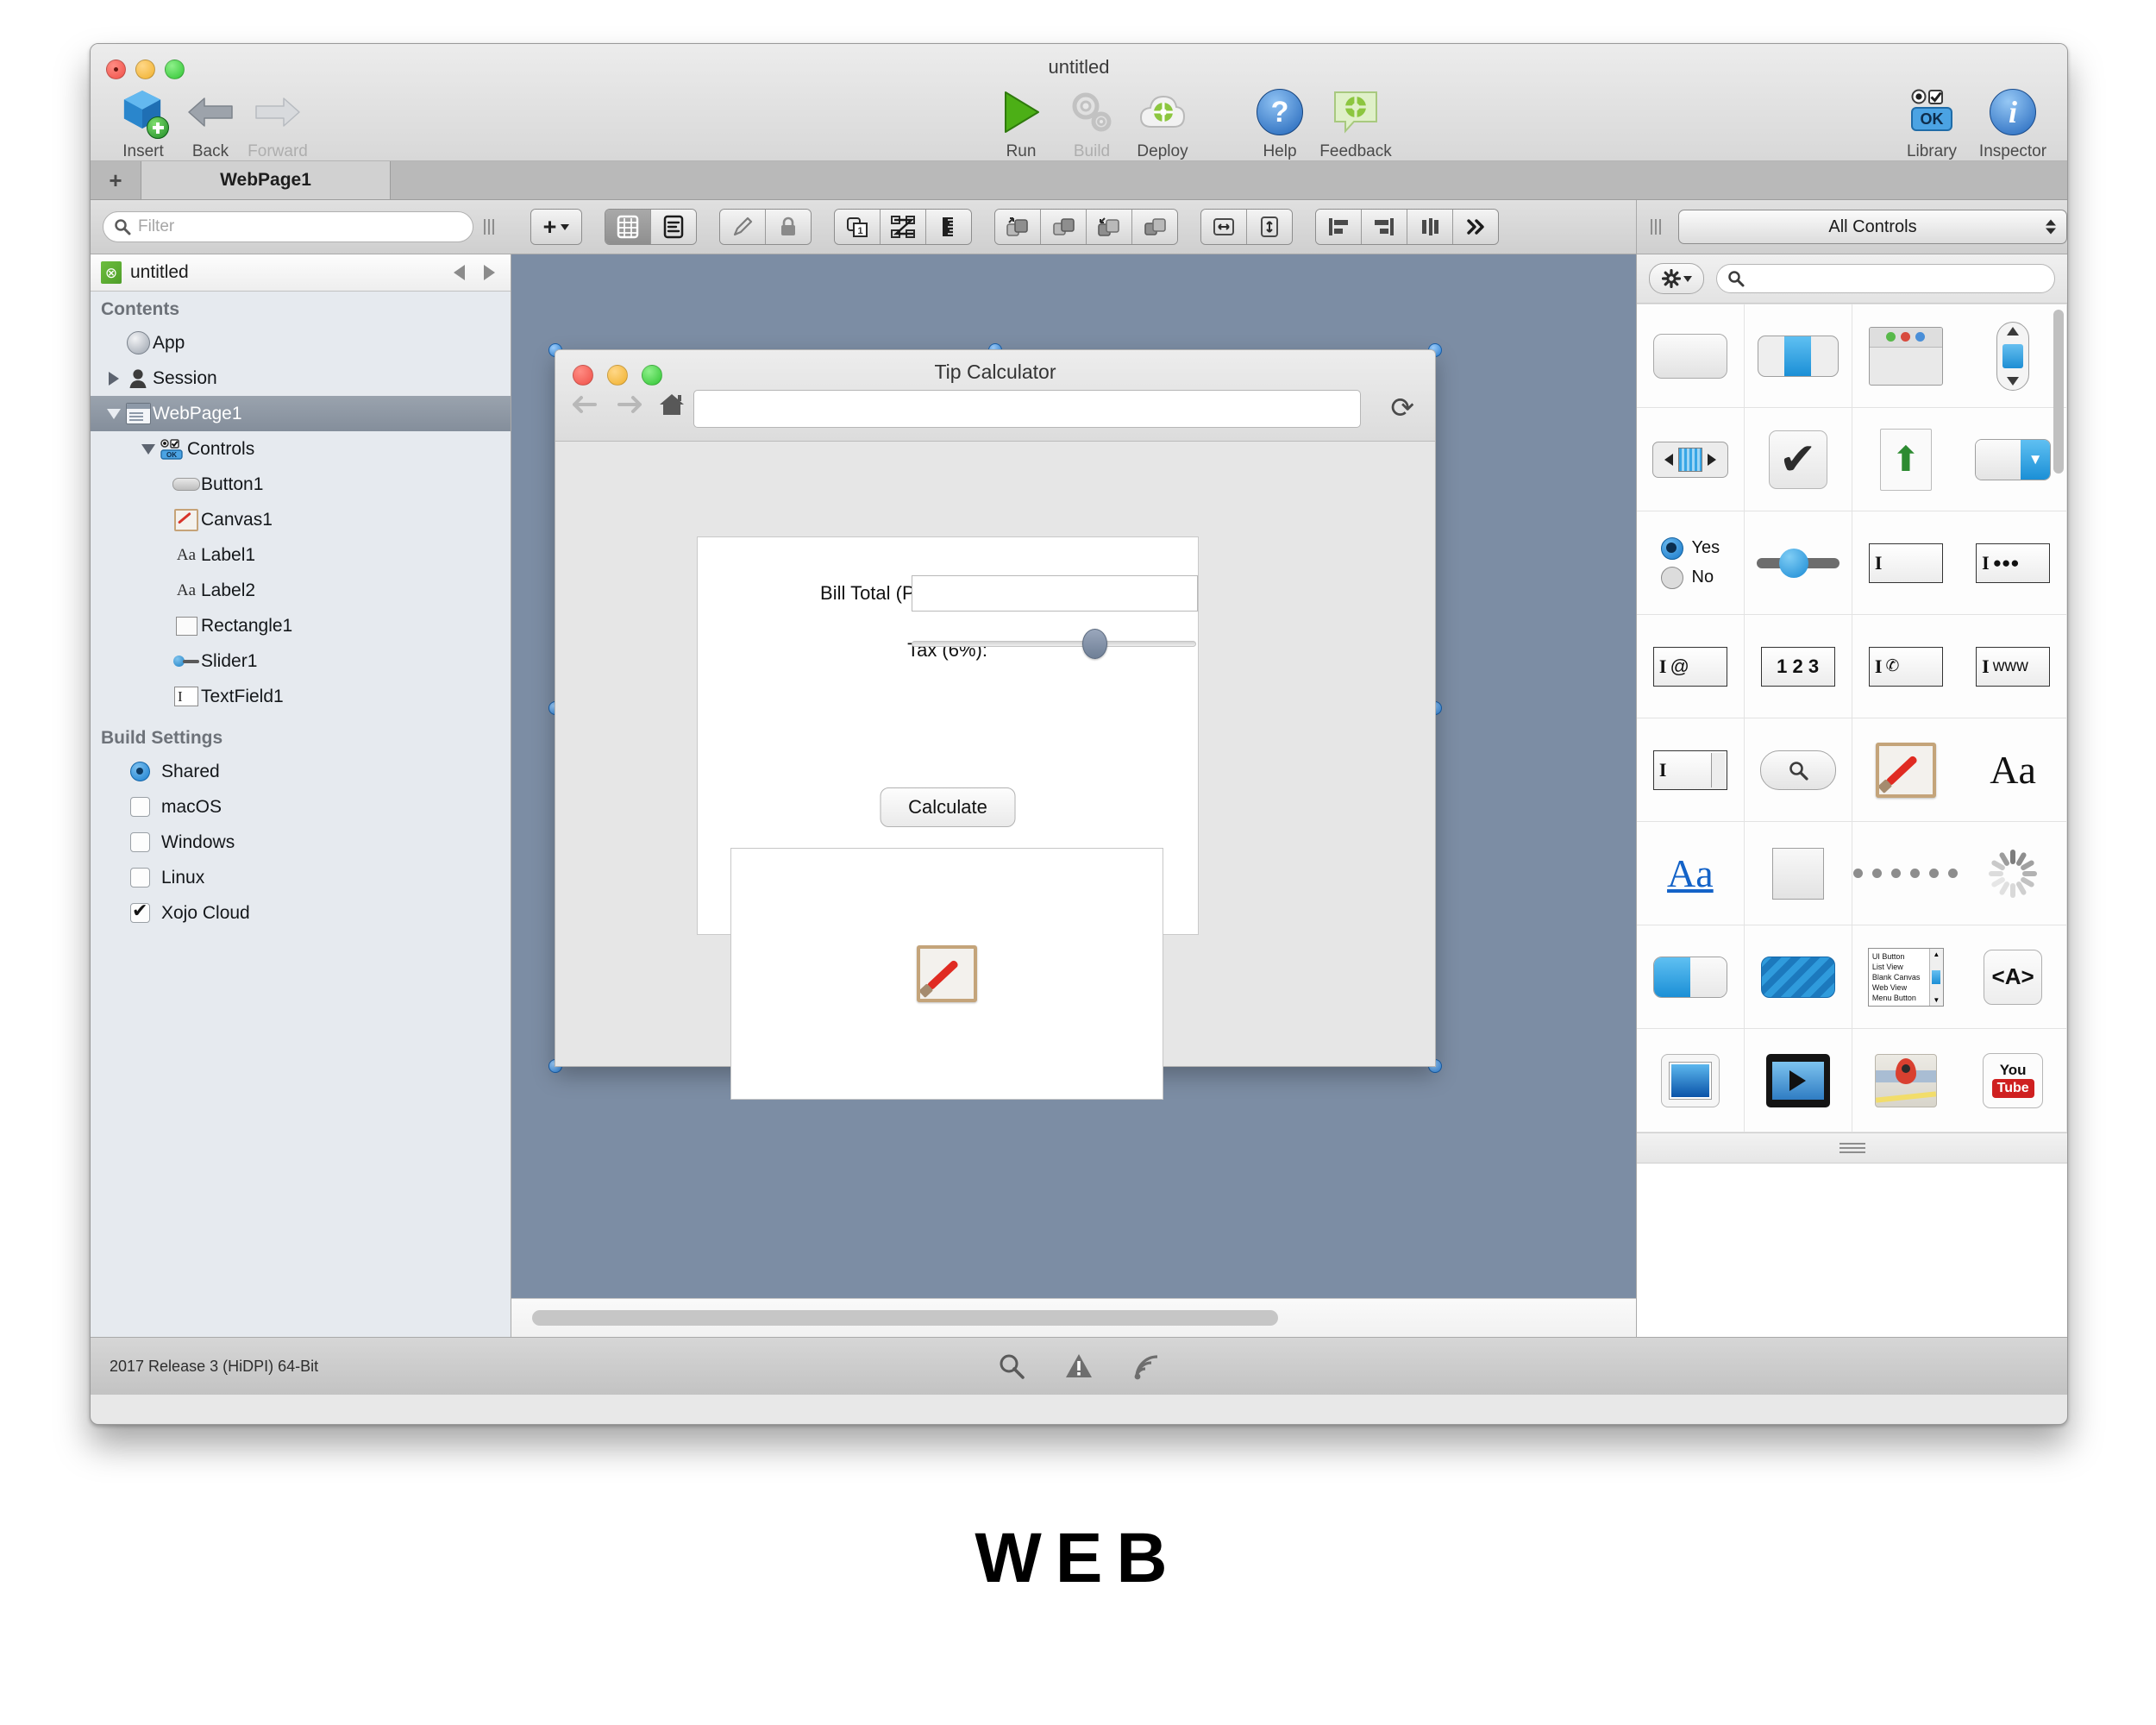 Image resolution: width=2156 pixels, height=1725 pixels. What do you see at coordinates (140, 807) in the screenshot?
I see `checkbox-icon` at bounding box center [140, 807].